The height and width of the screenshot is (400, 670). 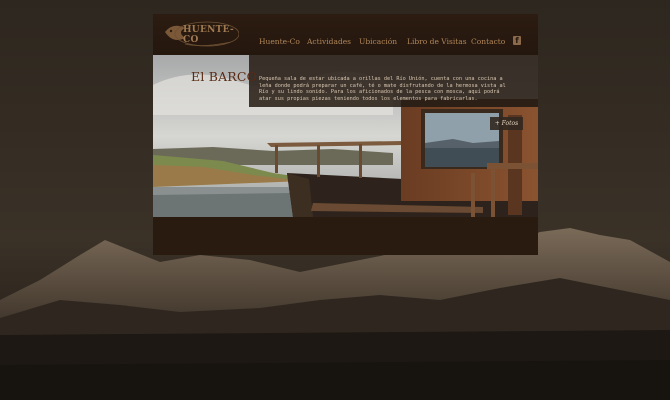 What do you see at coordinates (224, 76) in the screenshot?
I see `page-title: El BARCO` at bounding box center [224, 76].